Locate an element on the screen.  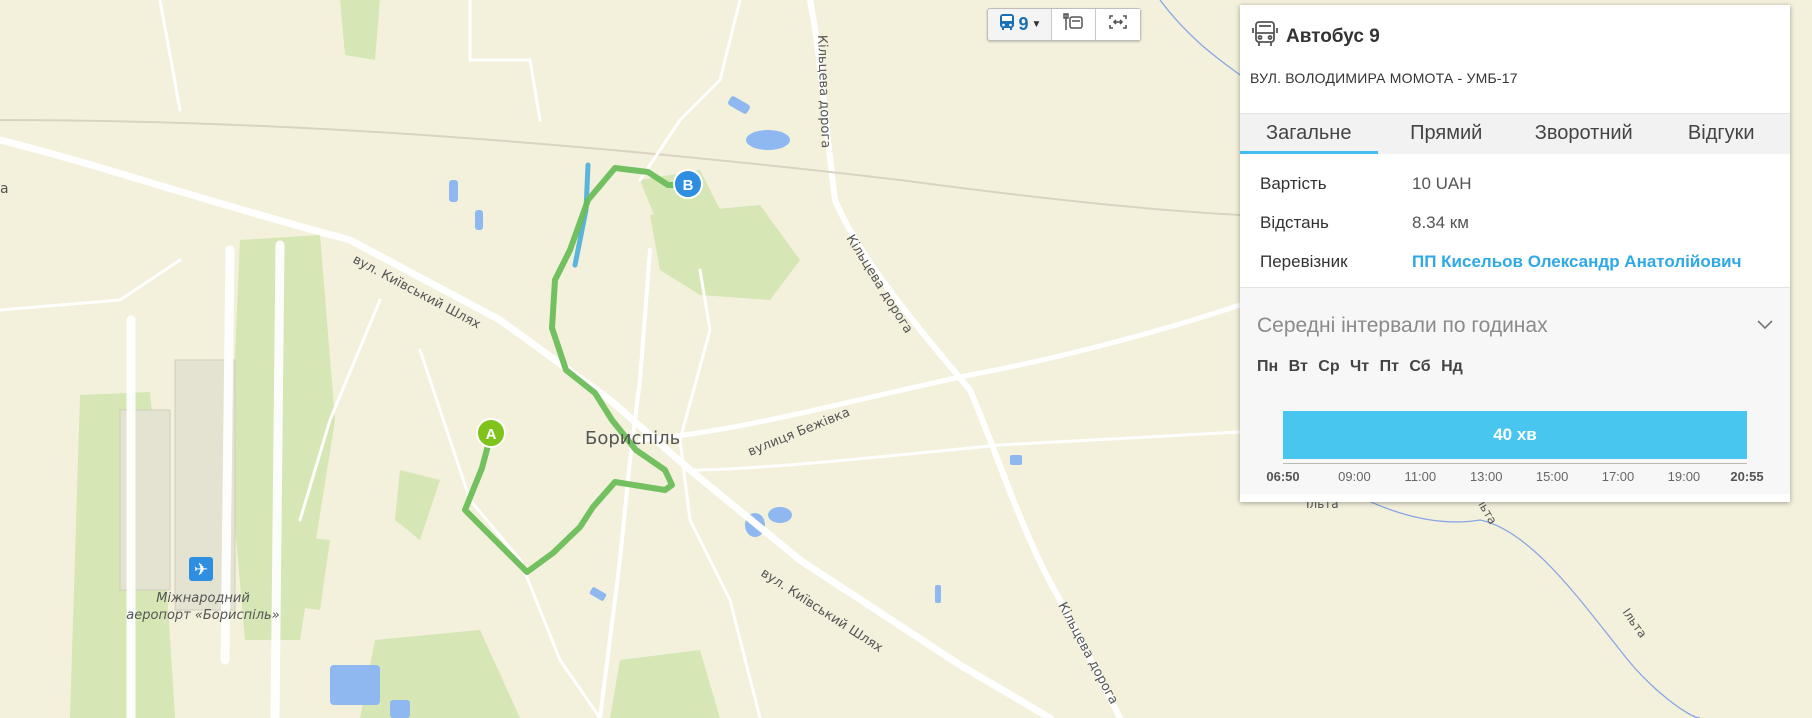
end-marker-label: B is located at coordinates (688, 185).